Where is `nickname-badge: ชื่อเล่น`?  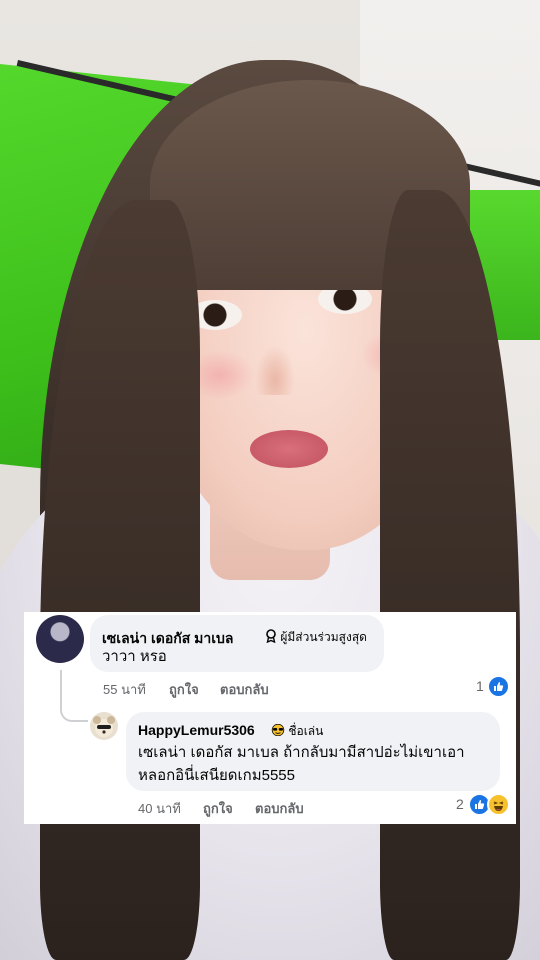
nickname-badge: ชื่อเล่น is located at coordinates (297, 731).